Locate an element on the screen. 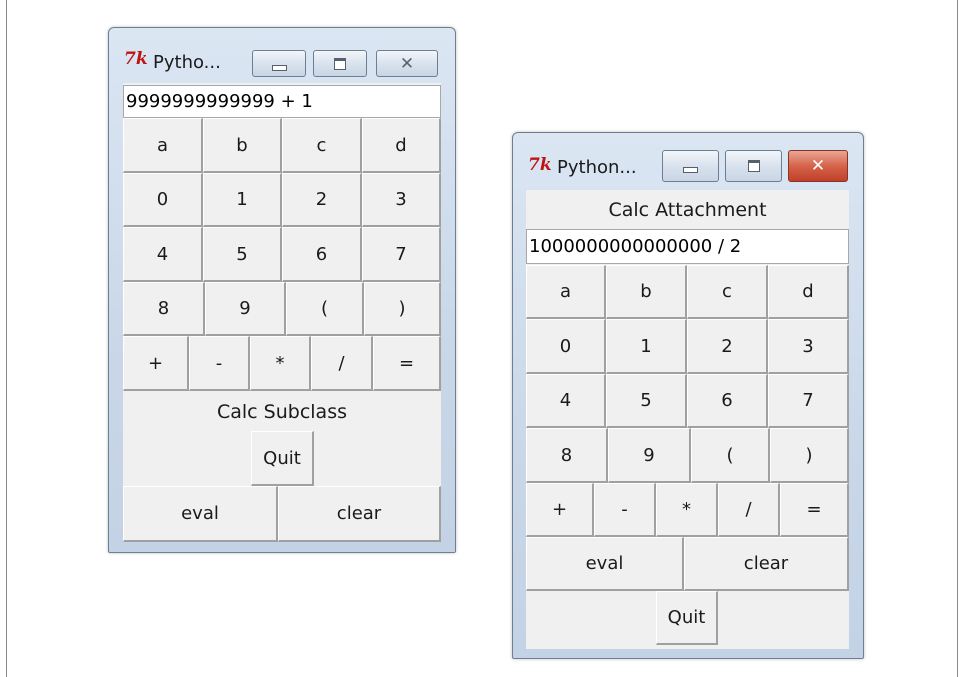 The image size is (964, 677). calc-attachment-caption: Calc Attachment is located at coordinates (687, 210).